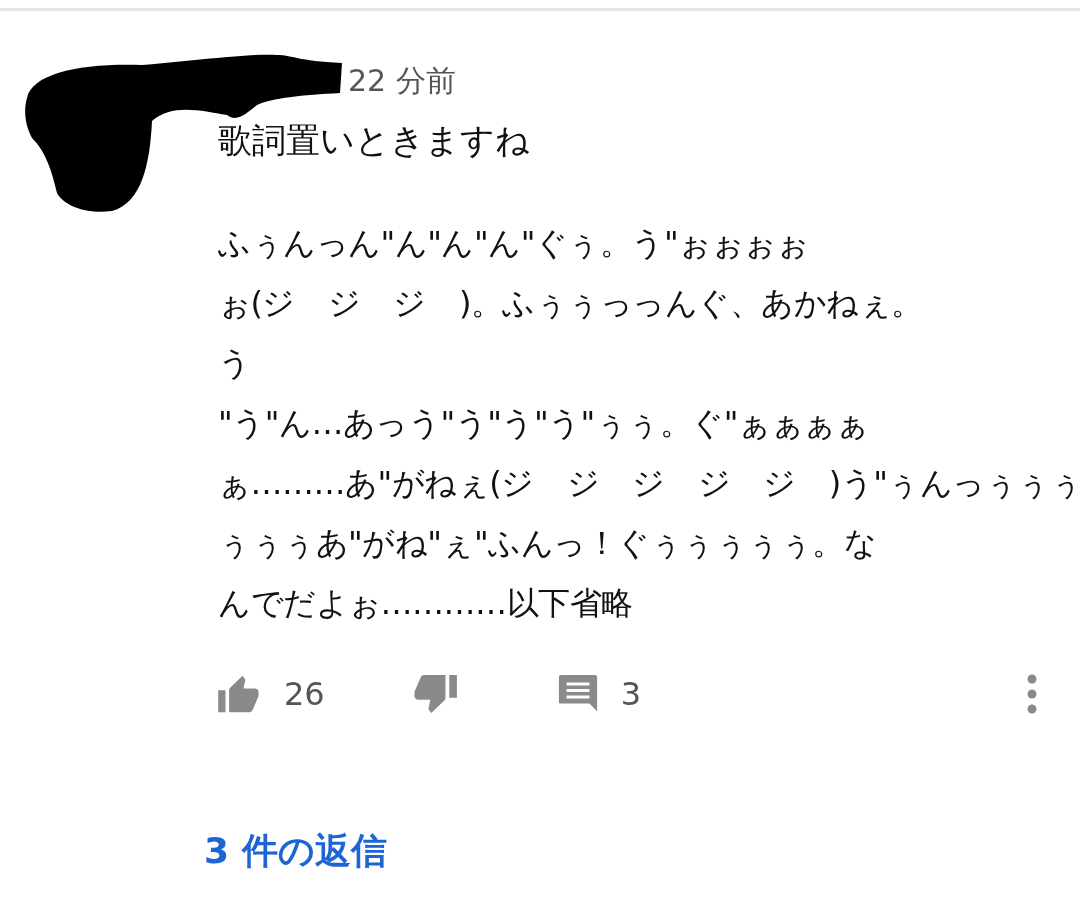  I want to click on comment-text-line: ぉ(ジ゙ジ゙ジ゙)。ふぅぅっっんぐ、あかねぇ。, so click(571, 303).